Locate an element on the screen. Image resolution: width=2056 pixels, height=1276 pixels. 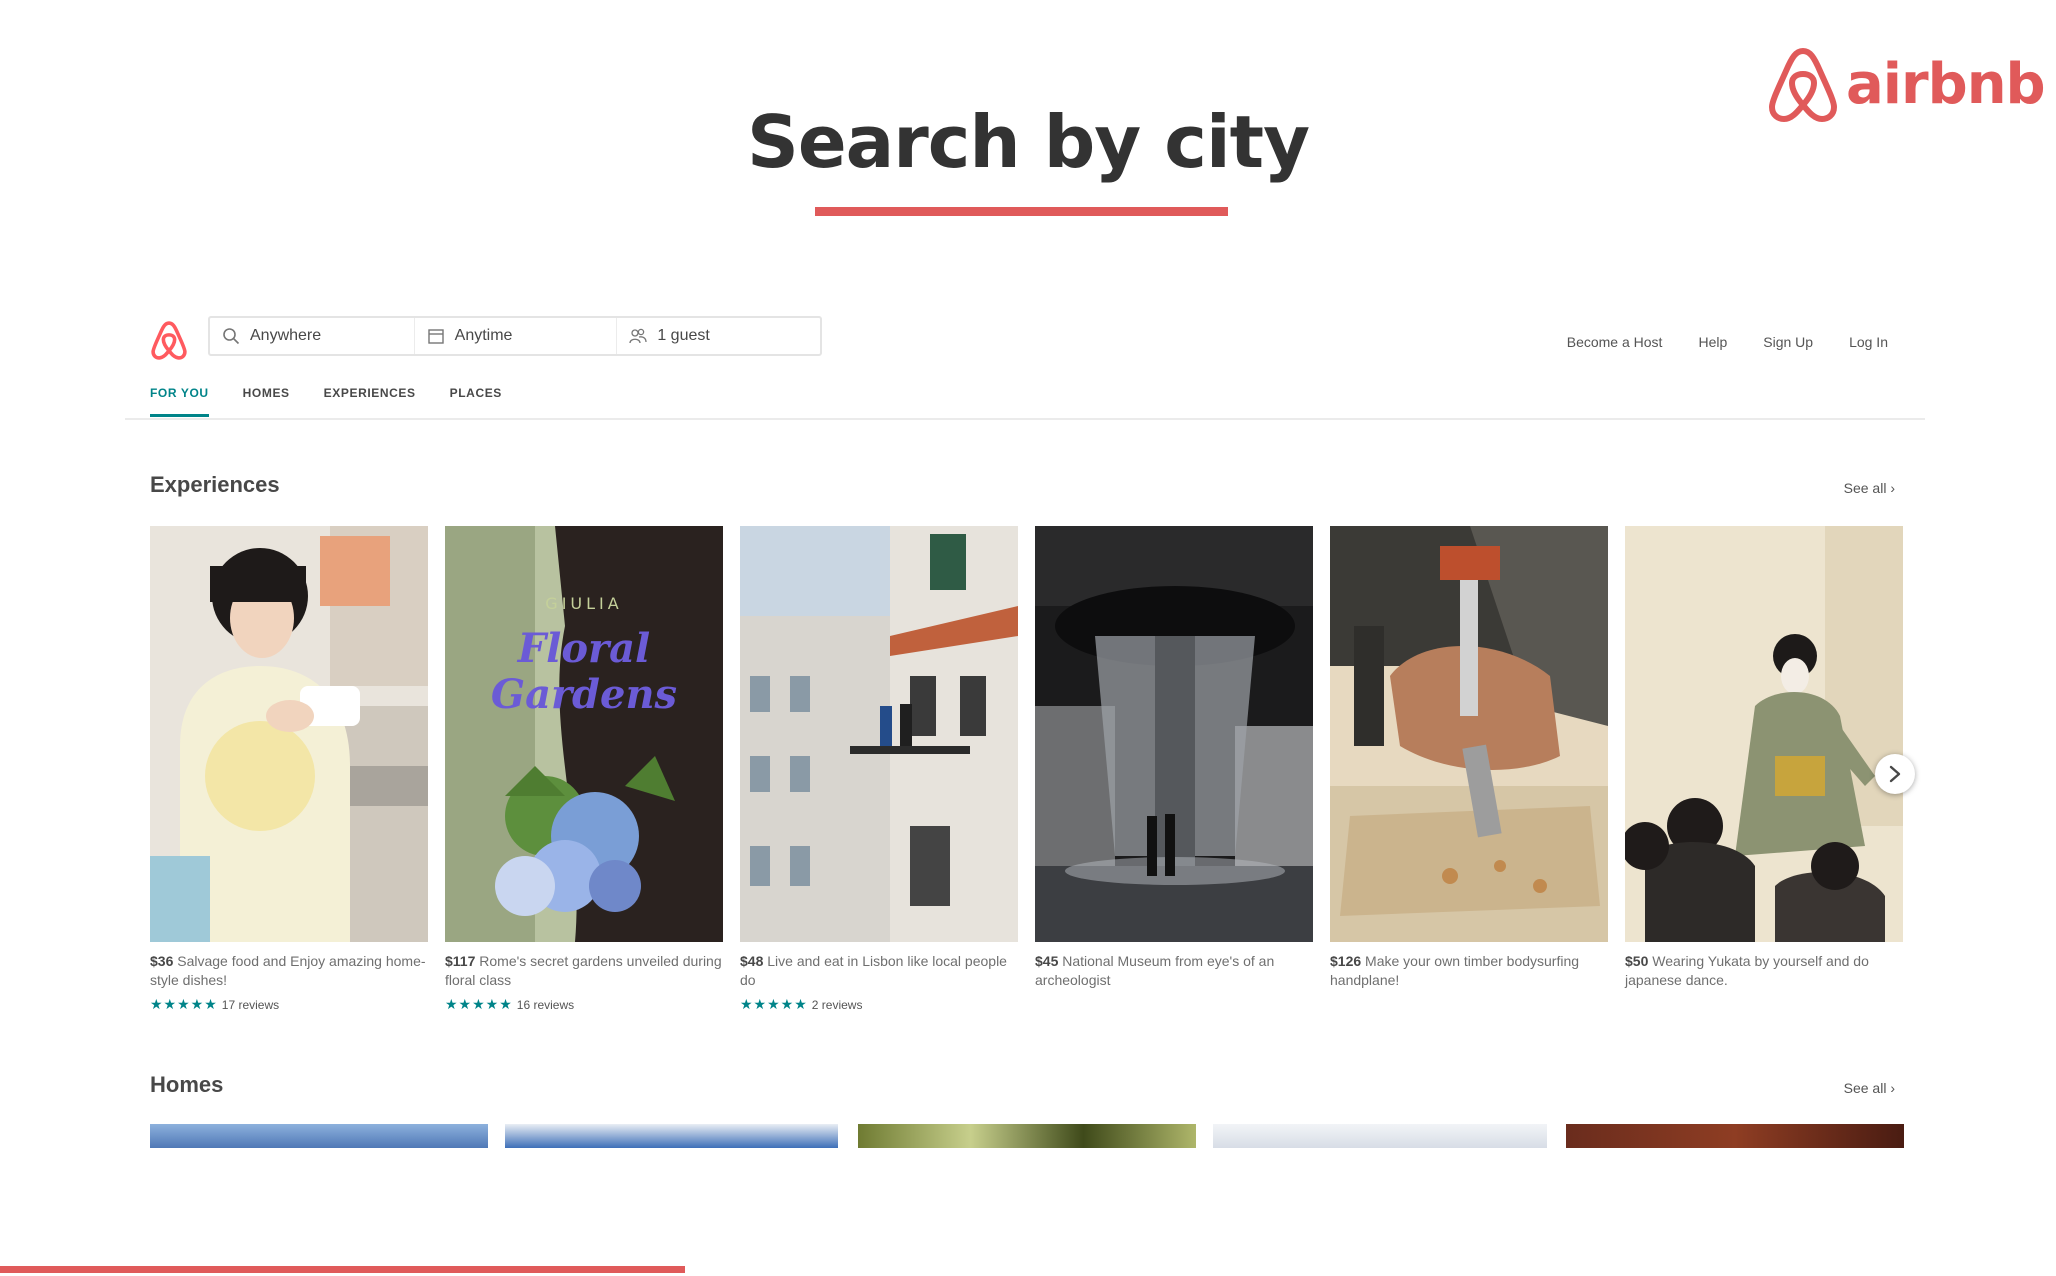
slide-progress-bar is located at coordinates (342, 1269).